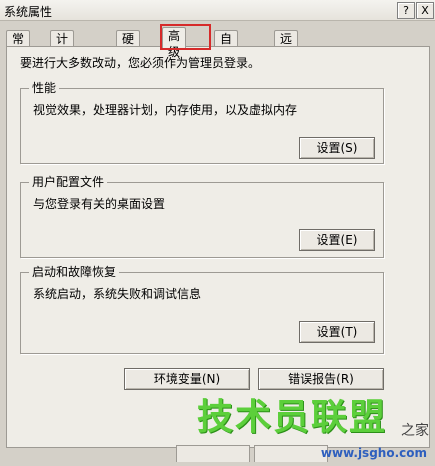  I want to click on tab-general: 常规, so click(18, 46).